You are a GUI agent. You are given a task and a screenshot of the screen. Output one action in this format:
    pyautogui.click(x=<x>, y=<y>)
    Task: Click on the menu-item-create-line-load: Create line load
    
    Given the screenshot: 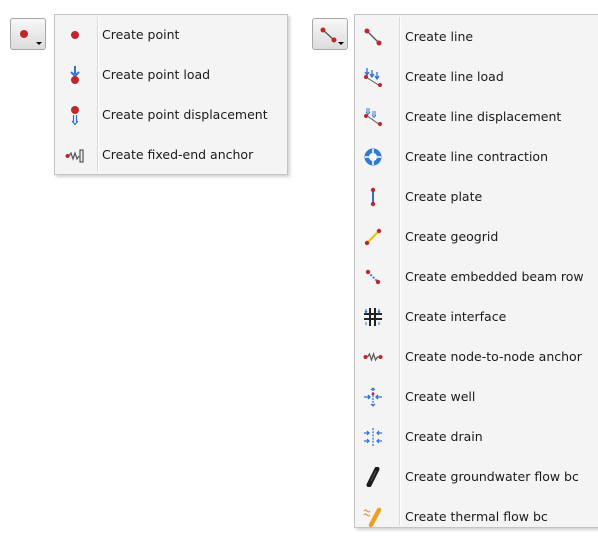 What is the action you would take?
    pyautogui.click(x=476, y=77)
    